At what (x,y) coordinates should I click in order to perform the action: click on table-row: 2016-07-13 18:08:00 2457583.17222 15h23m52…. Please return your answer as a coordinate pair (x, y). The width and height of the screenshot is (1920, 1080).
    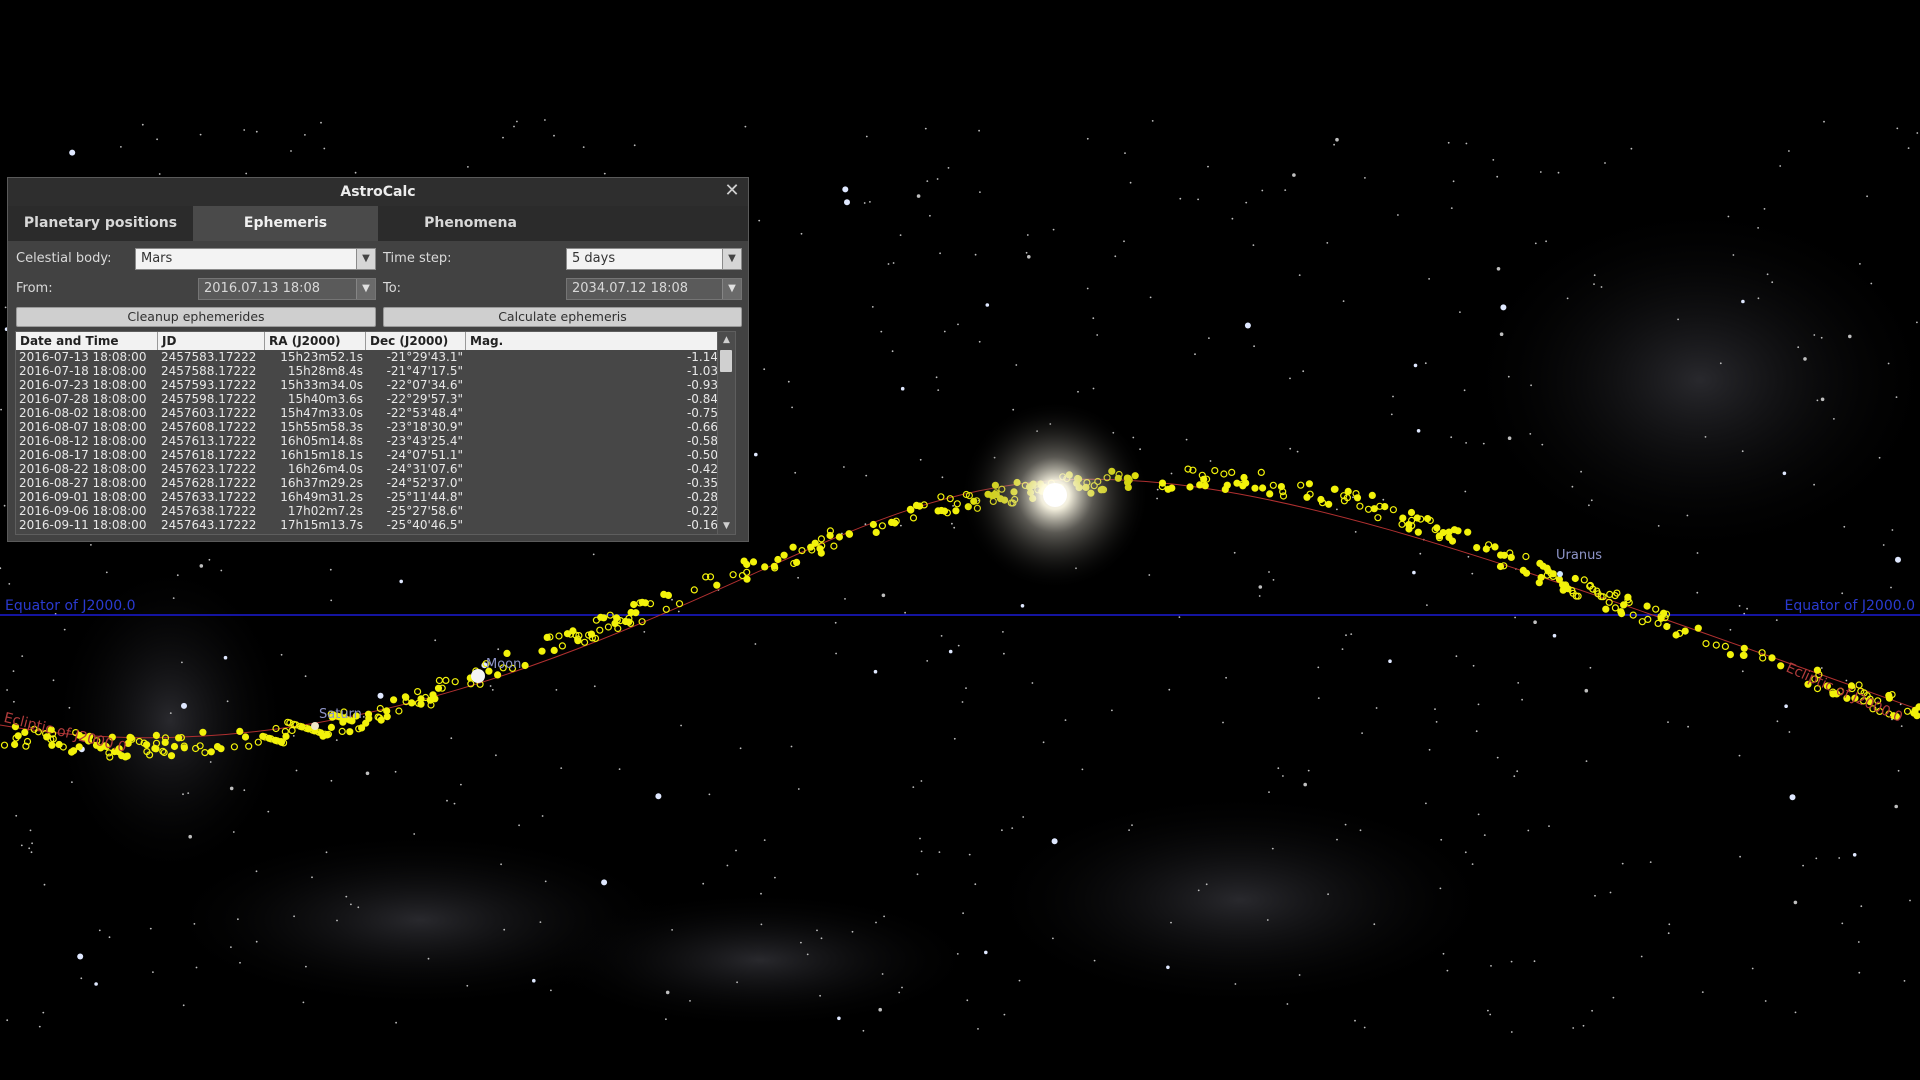
    Looking at the image, I should click on (368, 357).